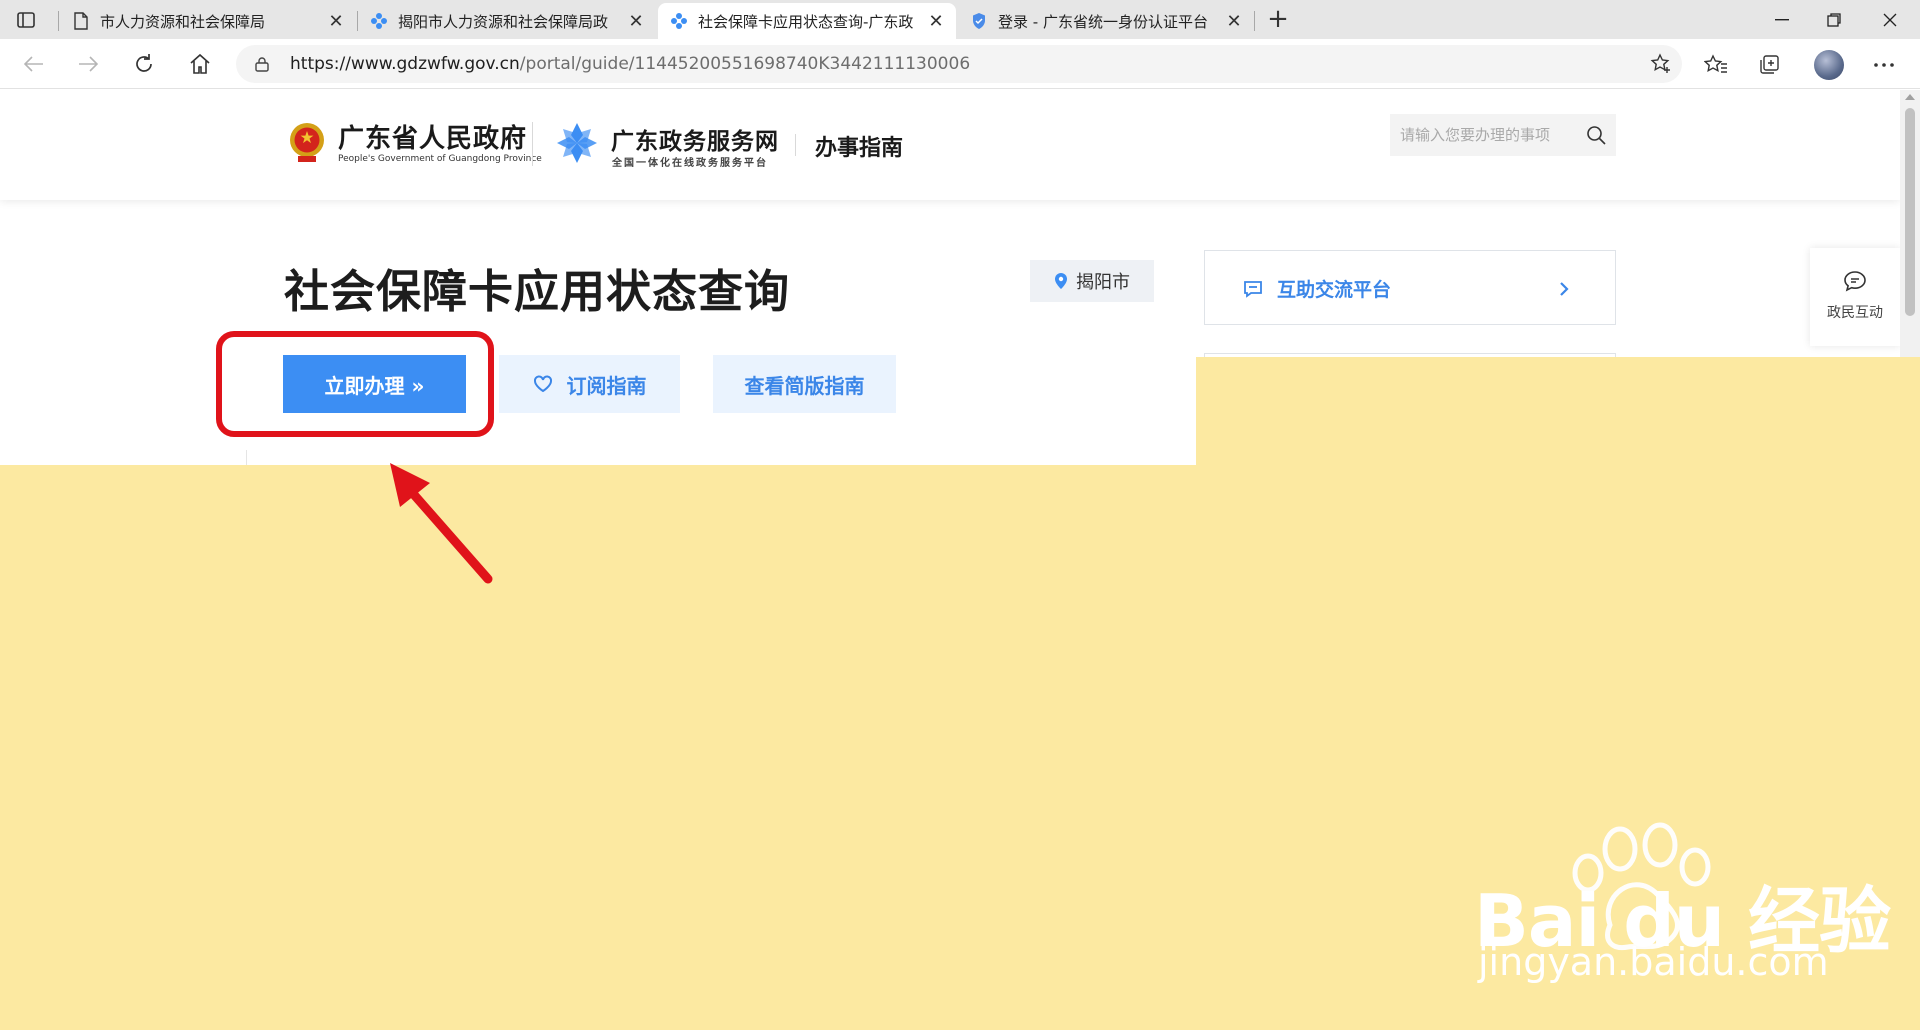 The width and height of the screenshot is (1920, 1030). What do you see at coordinates (542, 384) in the screenshot?
I see `heart-icon` at bounding box center [542, 384].